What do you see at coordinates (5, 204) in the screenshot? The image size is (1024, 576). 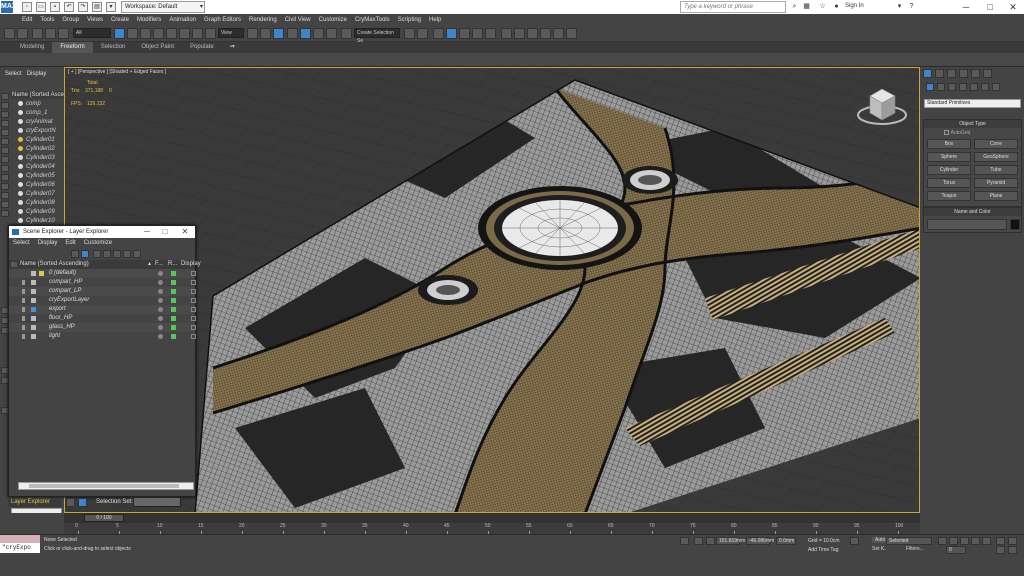 I see `display-all-icon` at bounding box center [5, 204].